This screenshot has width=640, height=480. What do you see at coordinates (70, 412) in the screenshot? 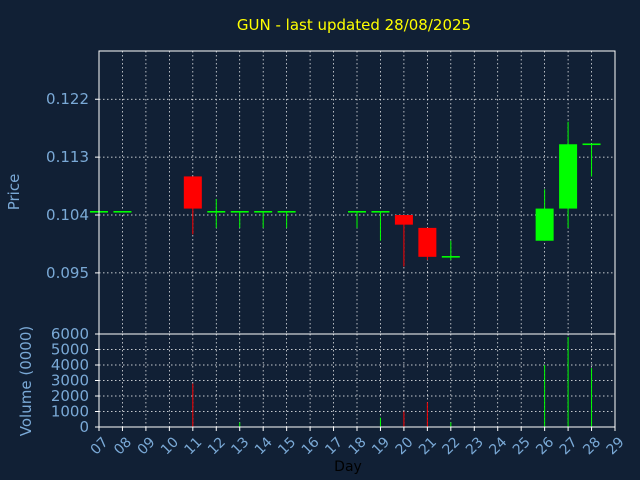
I see `volume-tick-label: 1000` at bounding box center [70, 412].